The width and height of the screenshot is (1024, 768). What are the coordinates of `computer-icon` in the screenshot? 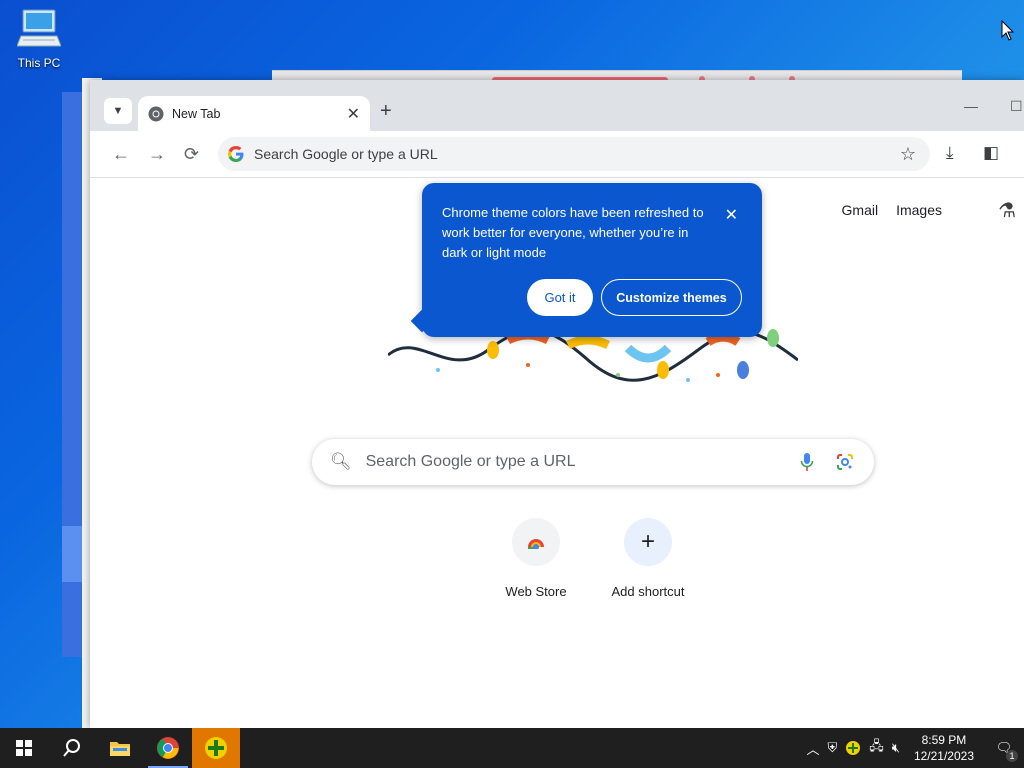 It's located at (39, 29).